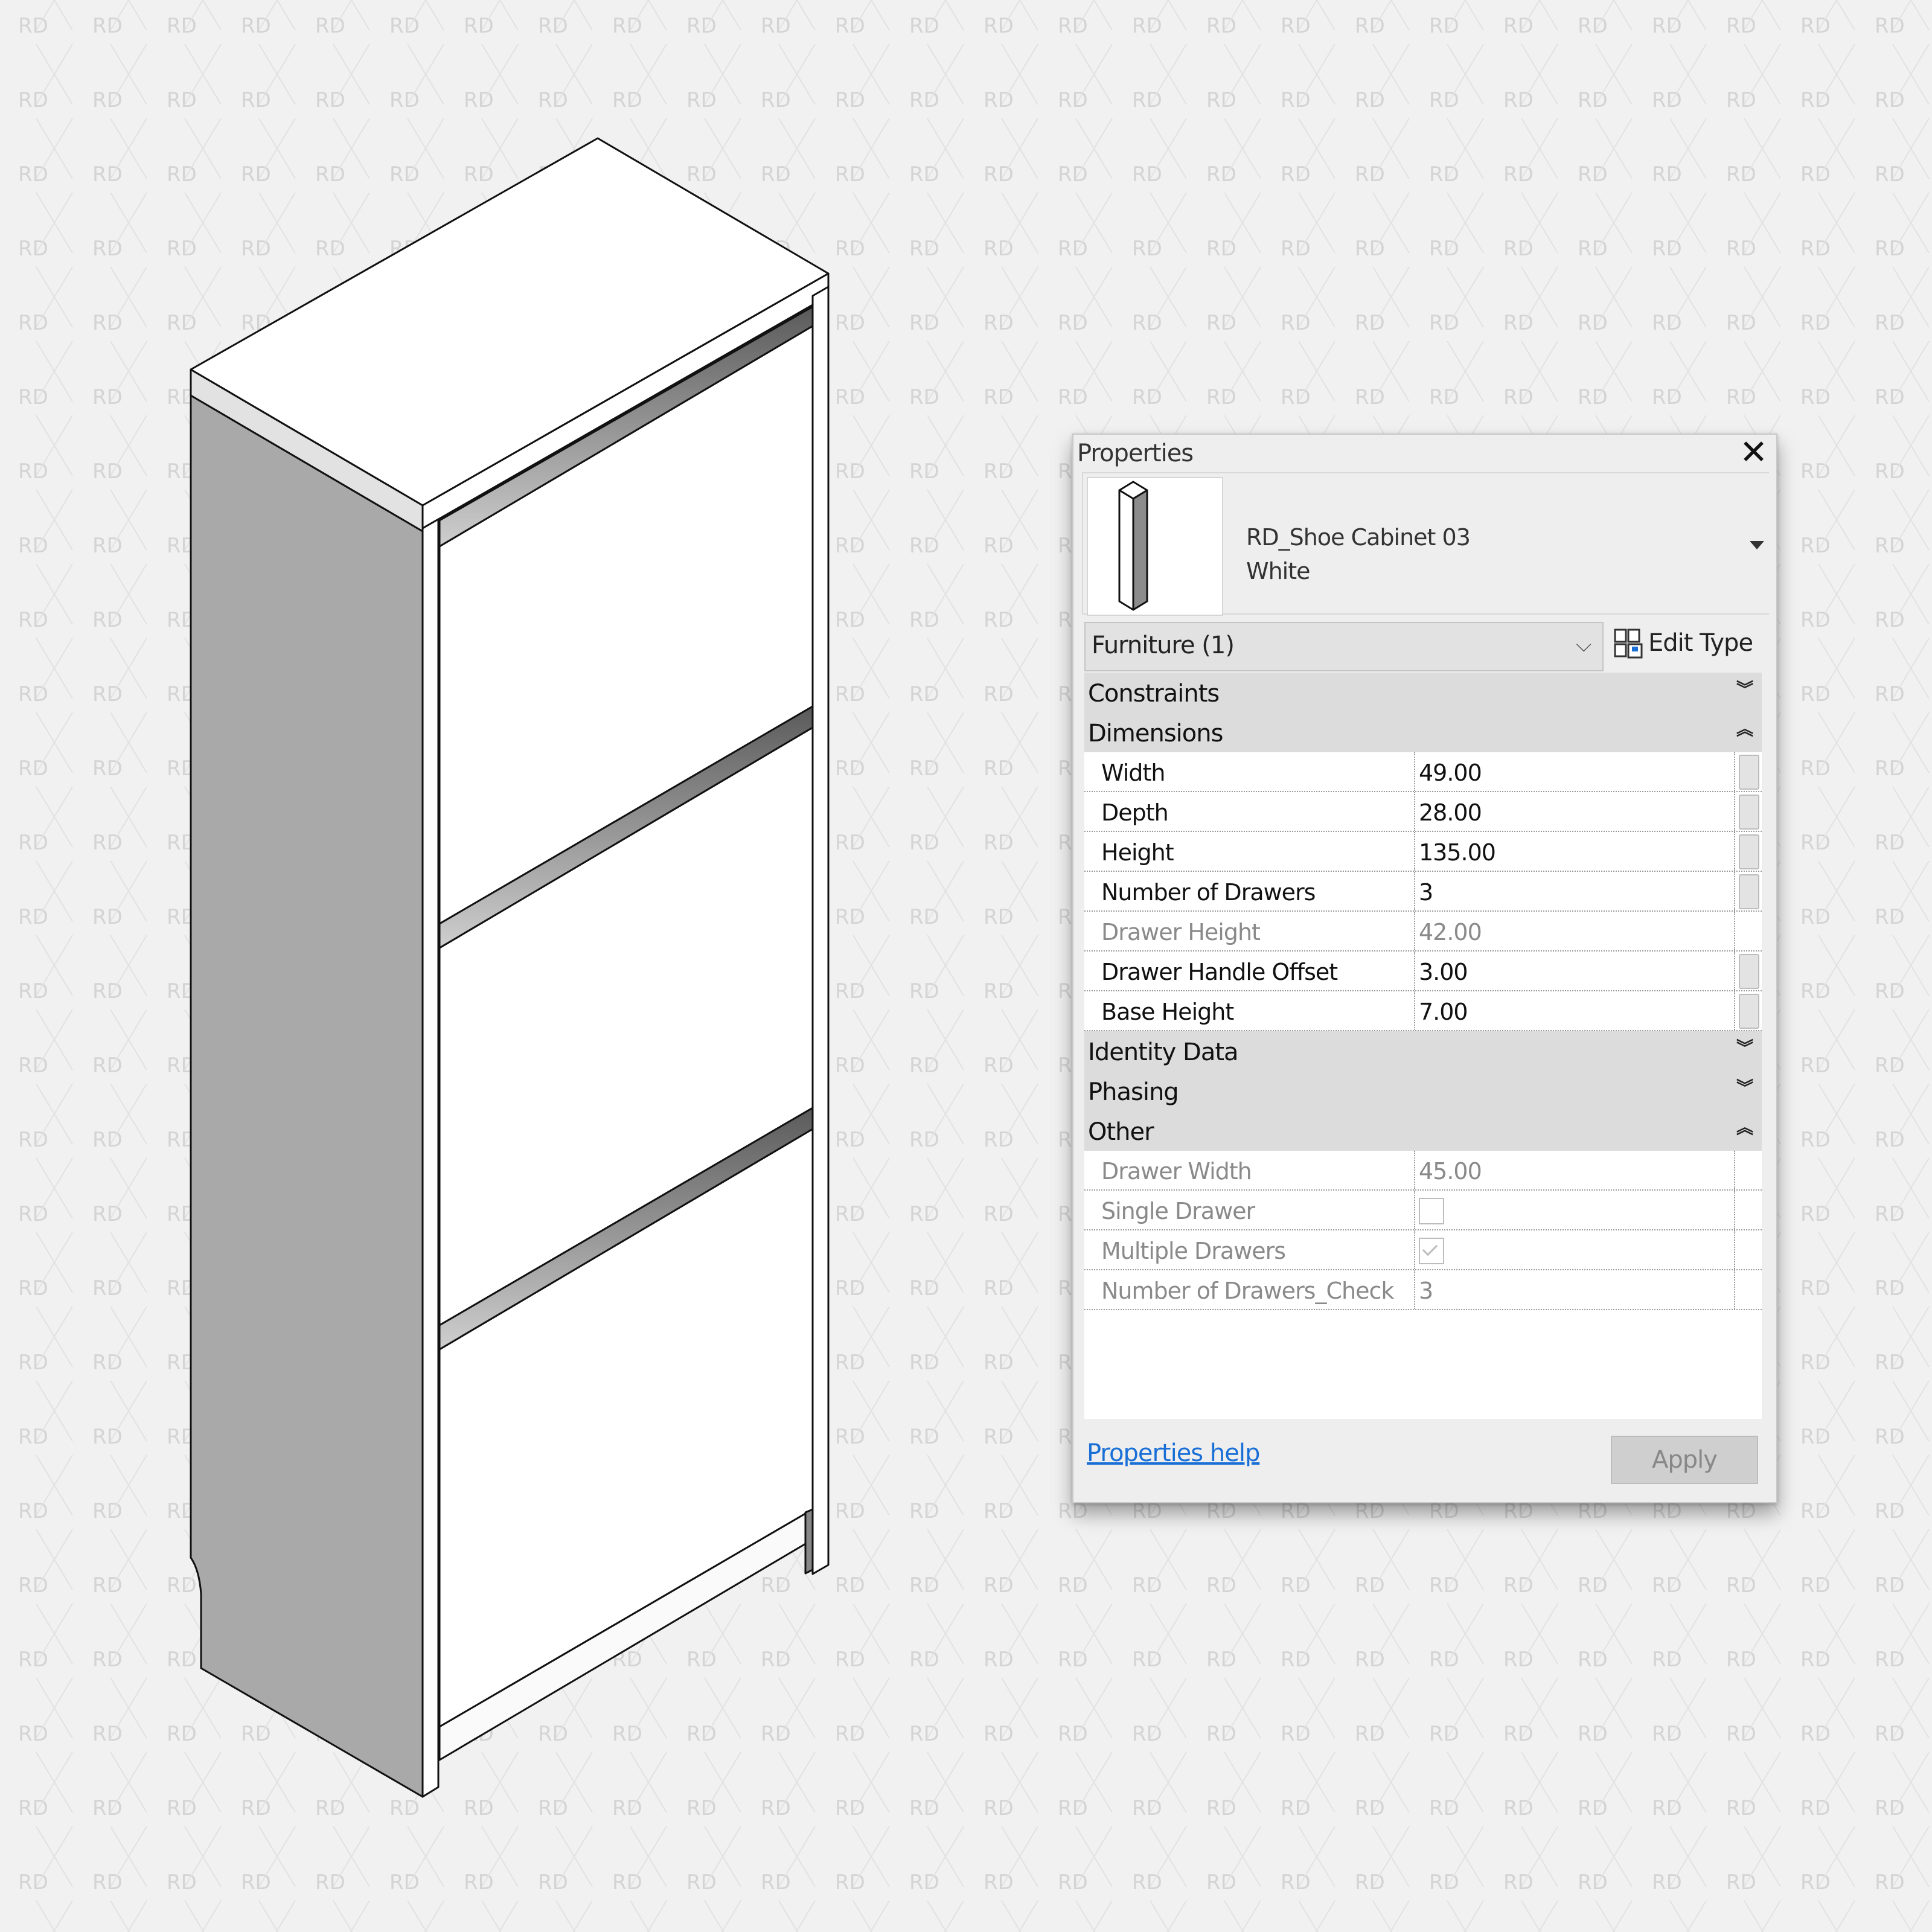 The image size is (1932, 1932). What do you see at coordinates (1358, 538) in the screenshot?
I see `family-name: RD_Shoe Cabinet 03` at bounding box center [1358, 538].